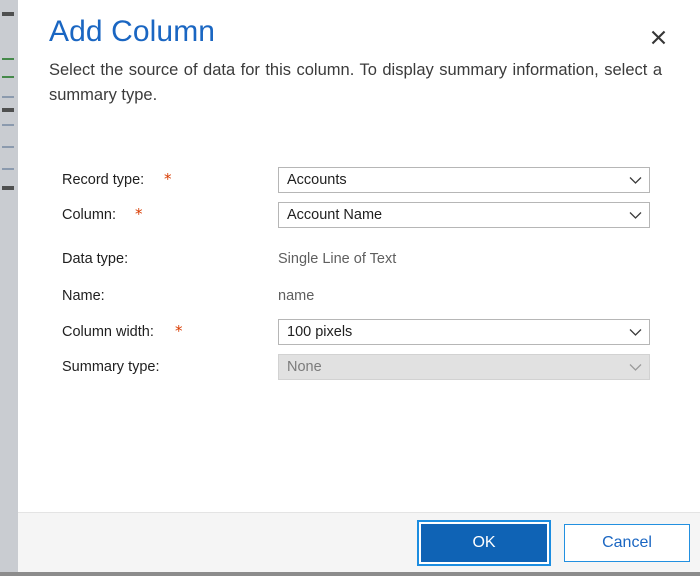 Image resolution: width=700 pixels, height=576 pixels. I want to click on form-row-column-width: Column width: * 100 pixels, so click(359, 332).